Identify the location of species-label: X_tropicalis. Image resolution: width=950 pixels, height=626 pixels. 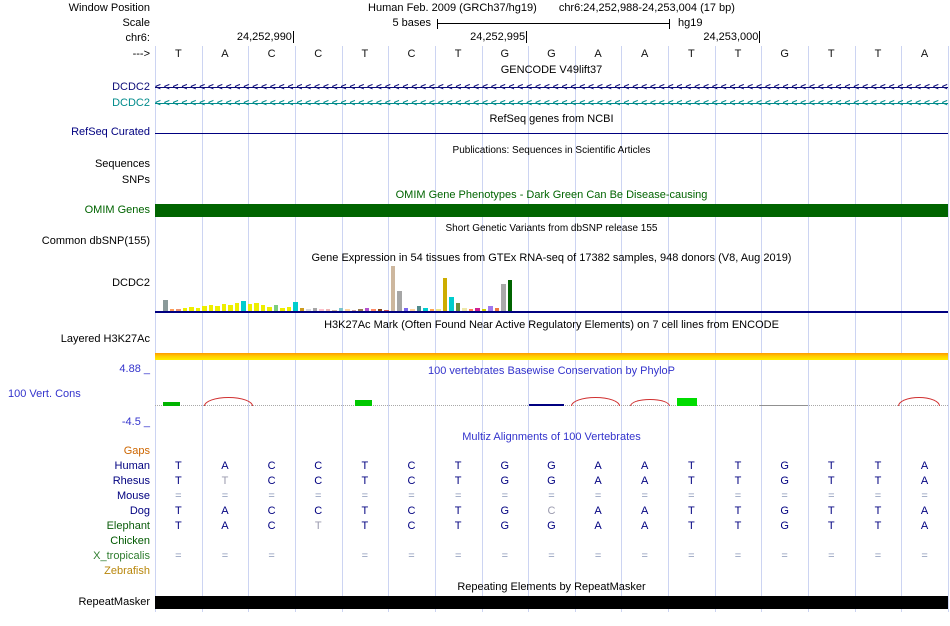
(75, 556).